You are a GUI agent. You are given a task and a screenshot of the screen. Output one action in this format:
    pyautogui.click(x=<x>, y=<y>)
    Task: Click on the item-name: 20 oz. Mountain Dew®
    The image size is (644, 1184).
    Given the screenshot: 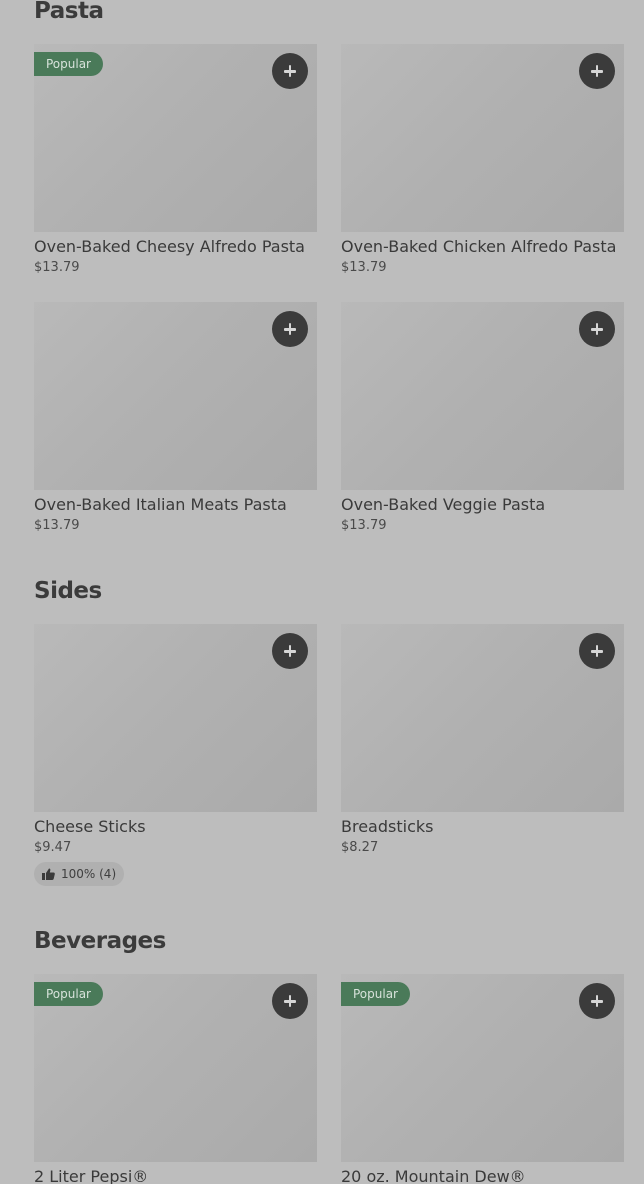 What is the action you would take?
    pyautogui.click(x=433, y=1175)
    